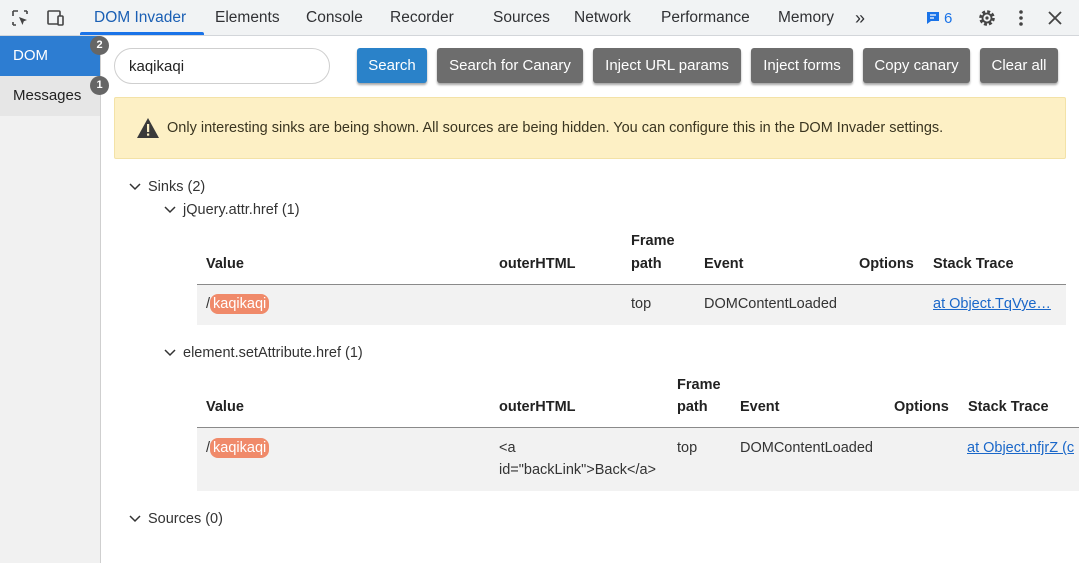  Describe the element at coordinates (392, 65) in the screenshot. I see `search-button: Search` at that location.